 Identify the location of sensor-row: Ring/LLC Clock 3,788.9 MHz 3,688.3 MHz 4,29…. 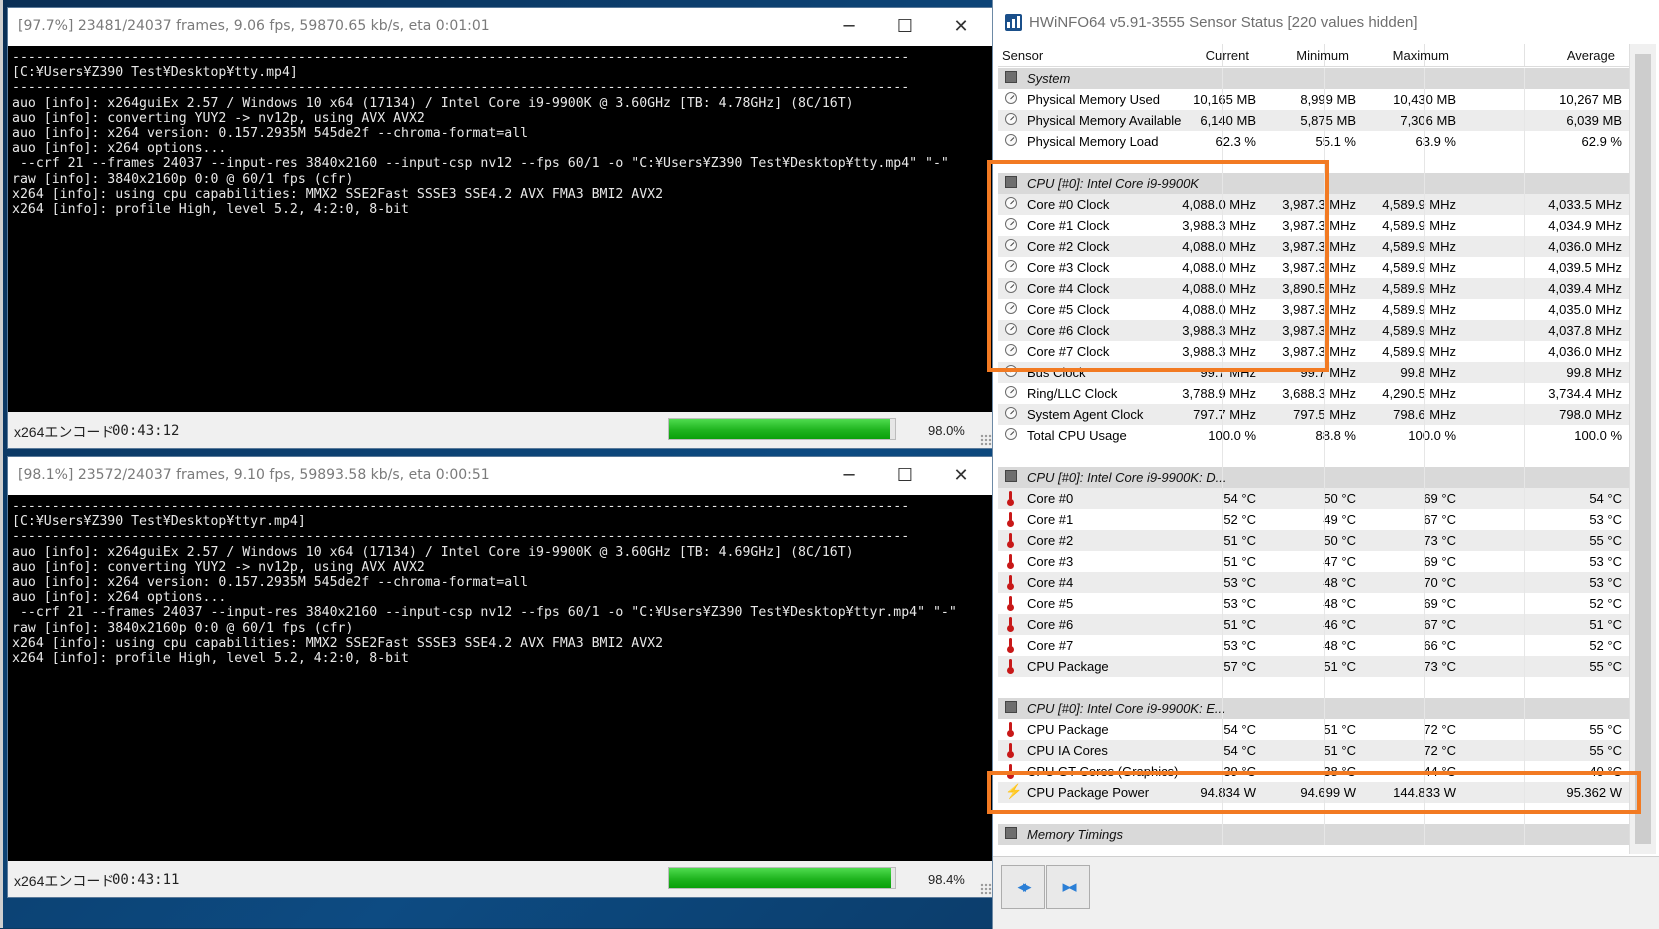
(1313, 393).